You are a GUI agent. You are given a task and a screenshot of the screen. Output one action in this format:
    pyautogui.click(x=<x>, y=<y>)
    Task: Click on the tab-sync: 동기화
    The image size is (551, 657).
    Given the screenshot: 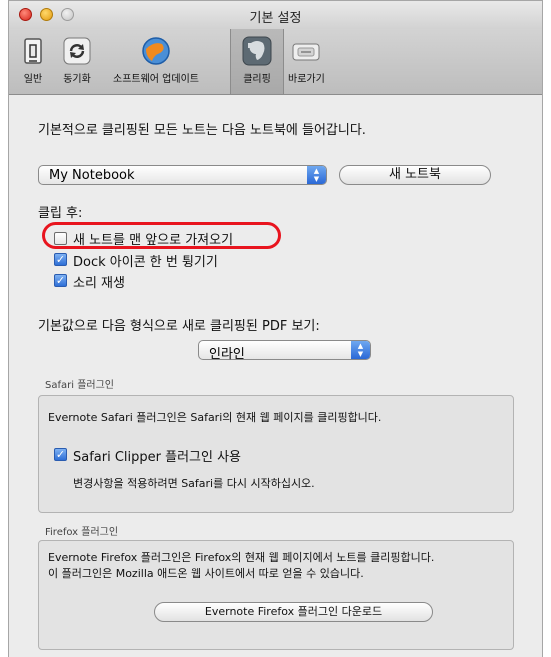 What is the action you would take?
    pyautogui.click(x=77, y=60)
    